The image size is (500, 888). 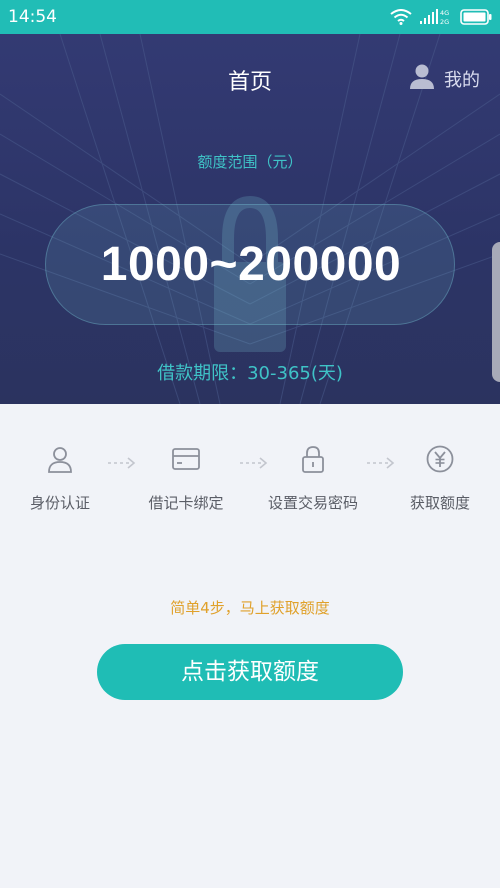 I want to click on range-value: 1000~200000, so click(x=251, y=264).